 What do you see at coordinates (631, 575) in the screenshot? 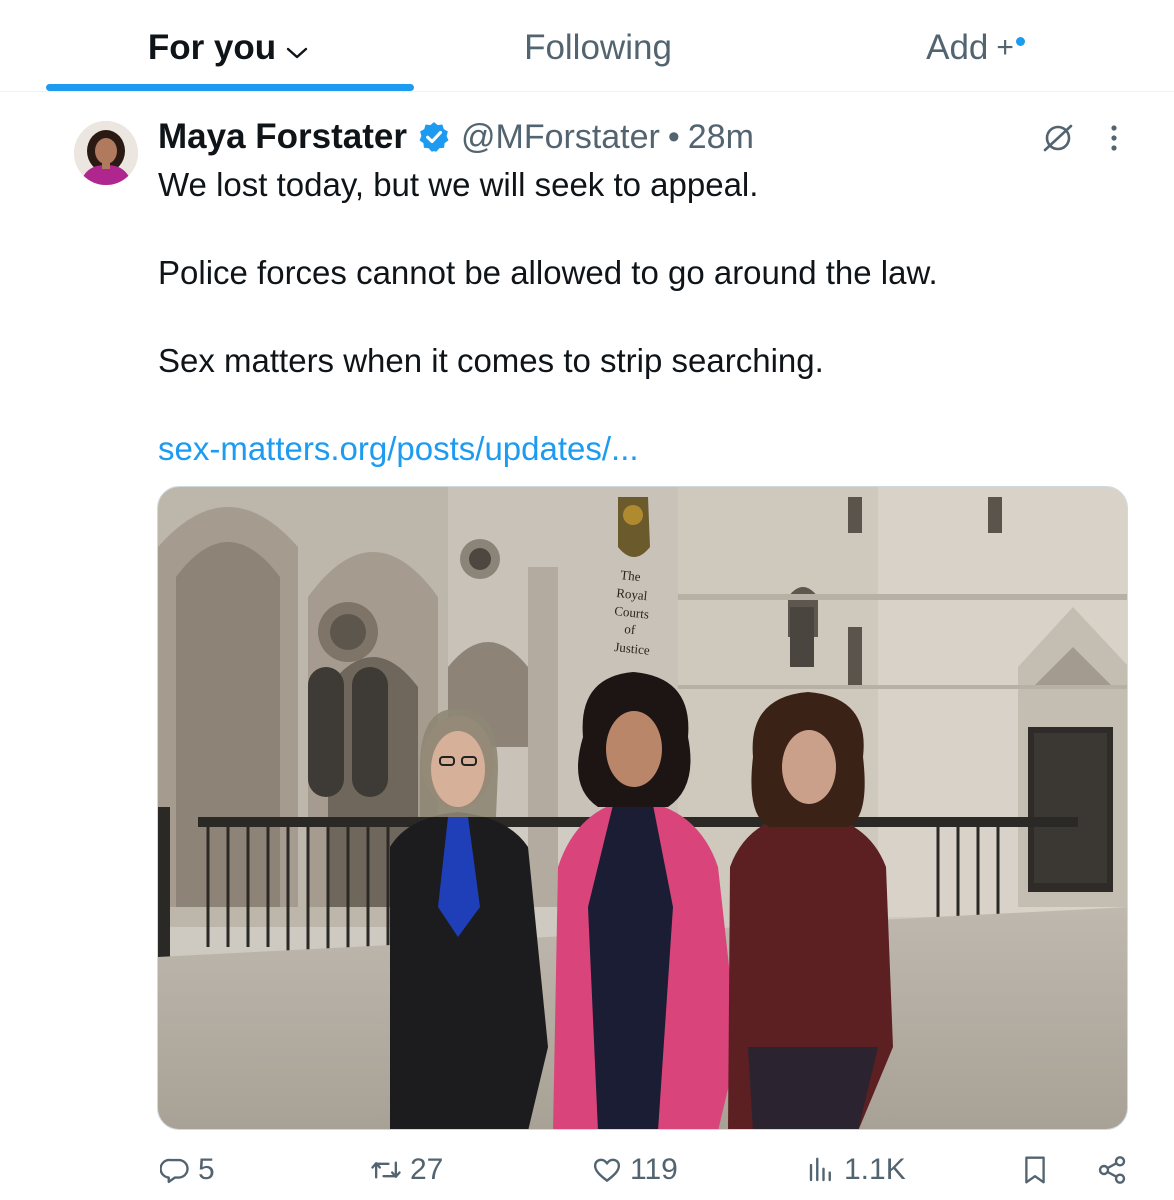
I see `svg-text: The` at bounding box center [631, 575].